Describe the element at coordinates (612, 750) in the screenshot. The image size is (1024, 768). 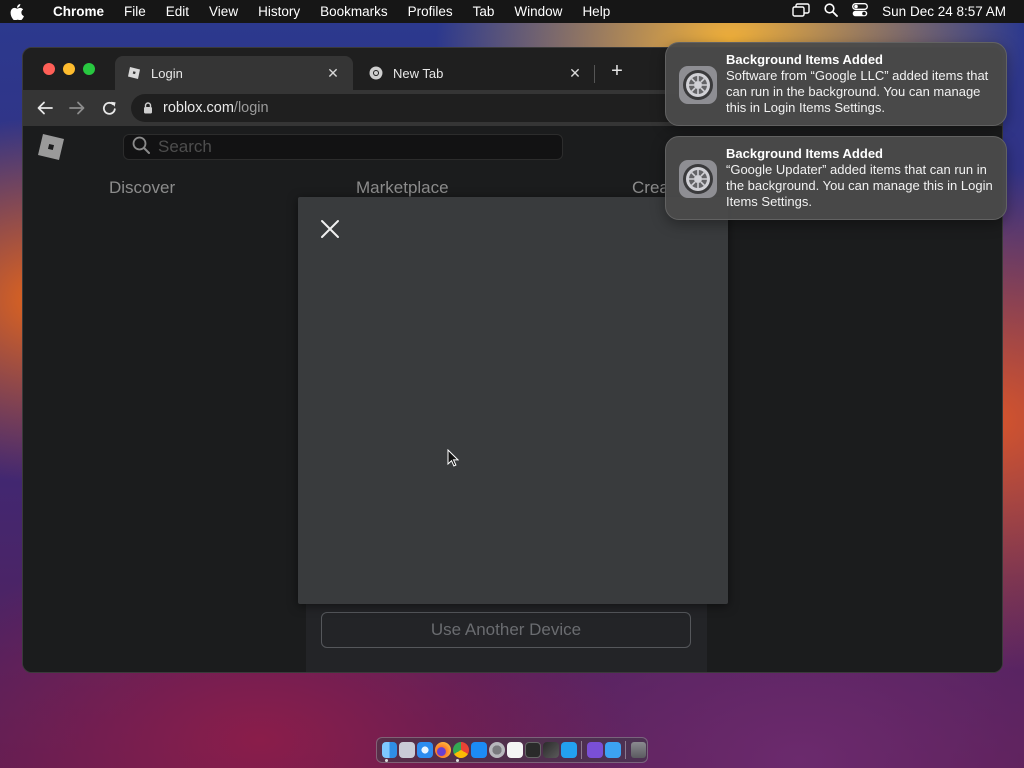
I see `finder-folder-icon` at that location.